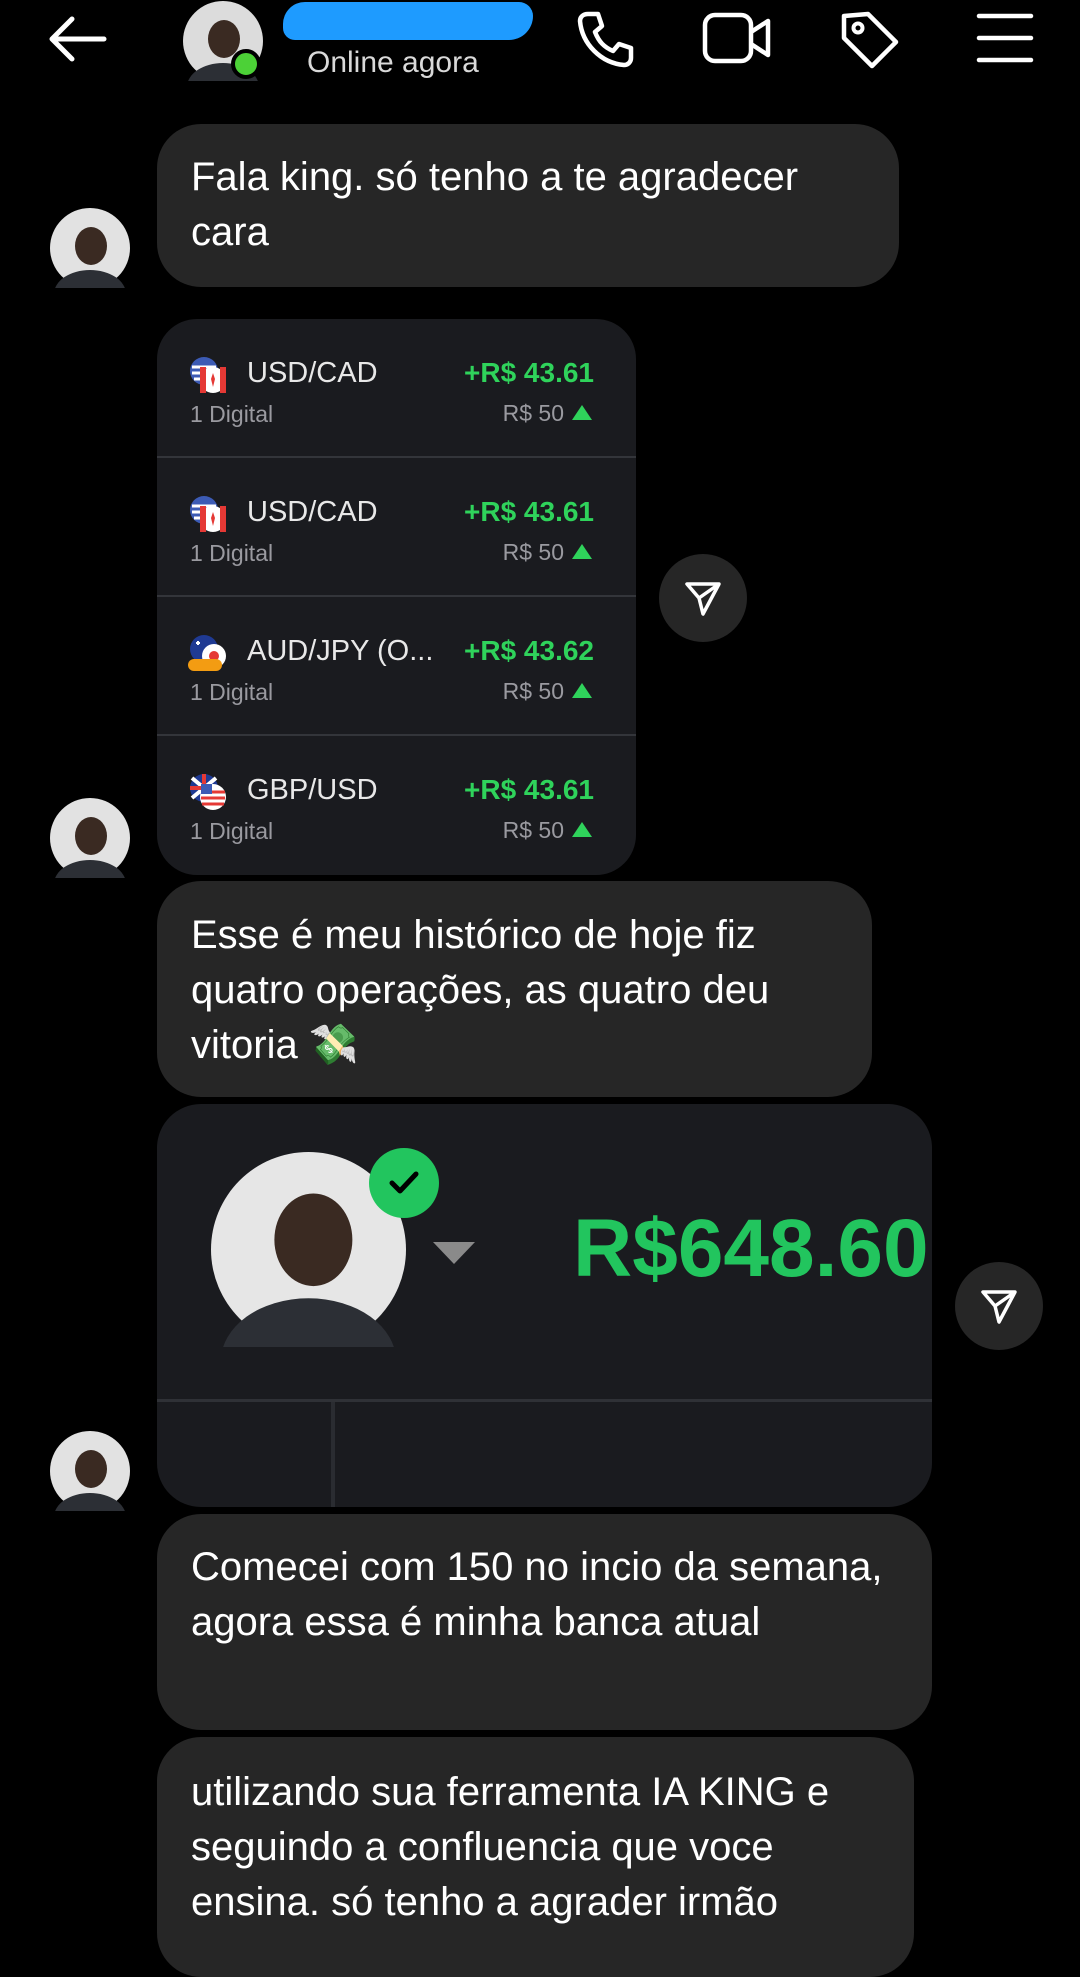 The image size is (1080, 1977). Describe the element at coordinates (870, 40) in the screenshot. I see `tag-icon` at that location.